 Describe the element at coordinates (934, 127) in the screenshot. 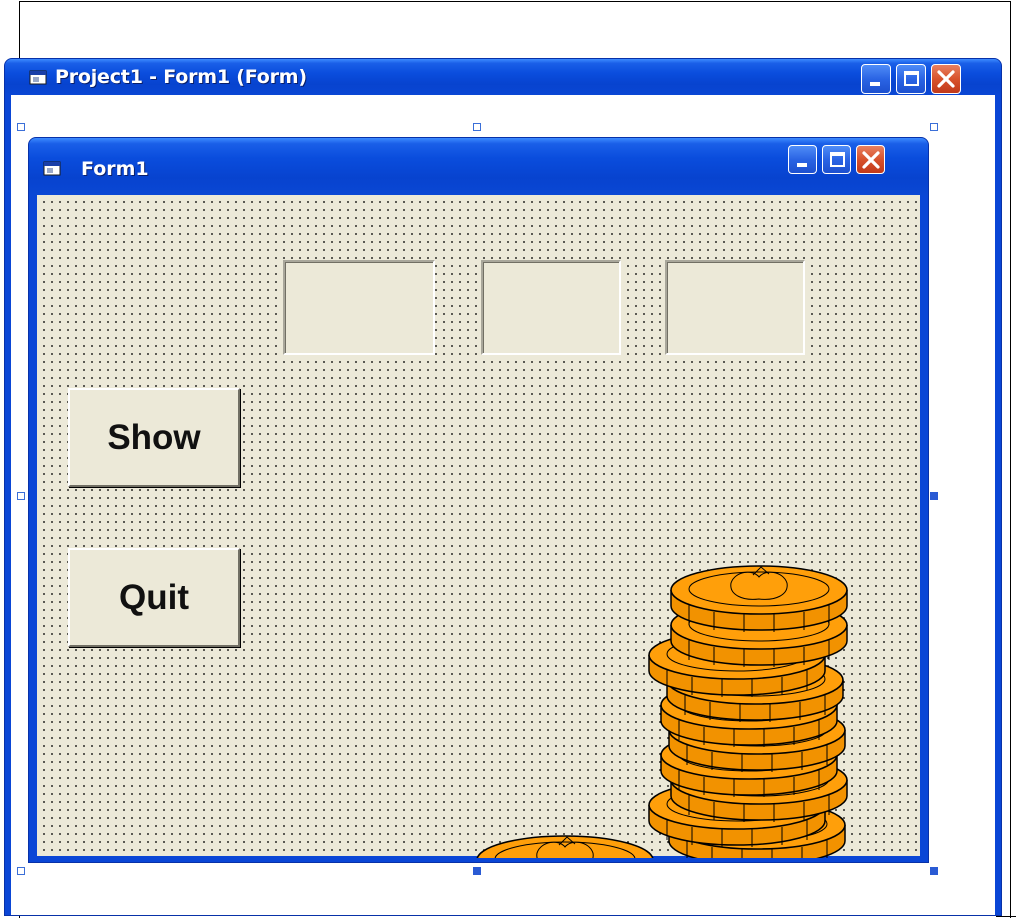

I see `resize-handle-top-right` at that location.